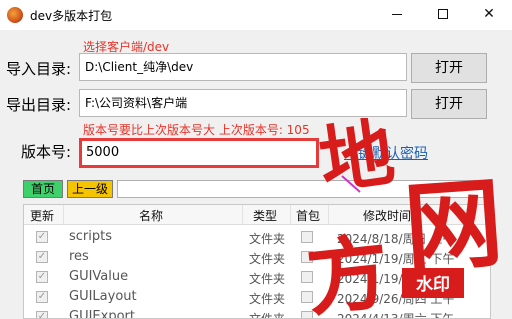 The width and height of the screenshot is (512, 319). Describe the element at coordinates (102, 314) in the screenshot. I see `file-name: GUIExport` at that location.